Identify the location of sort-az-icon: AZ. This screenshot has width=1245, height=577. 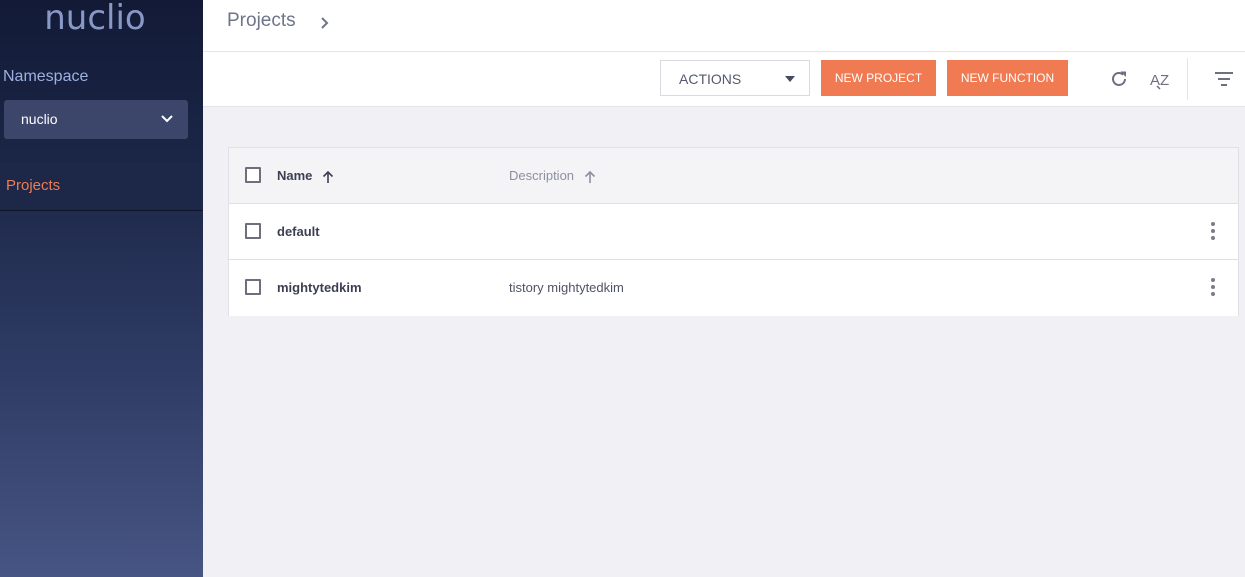
(1159, 79).